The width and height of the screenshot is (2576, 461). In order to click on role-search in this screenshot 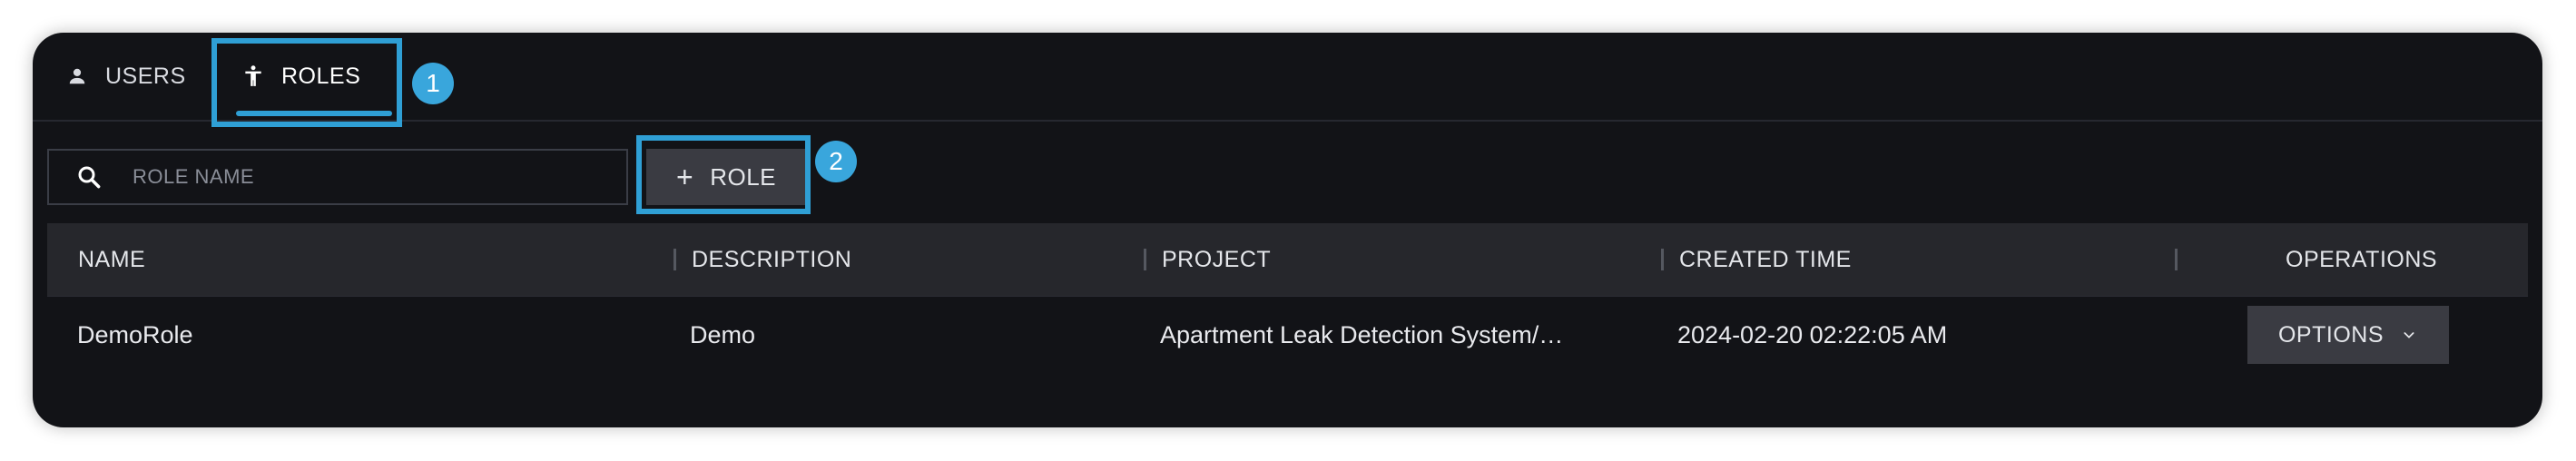, I will do `click(337, 177)`.